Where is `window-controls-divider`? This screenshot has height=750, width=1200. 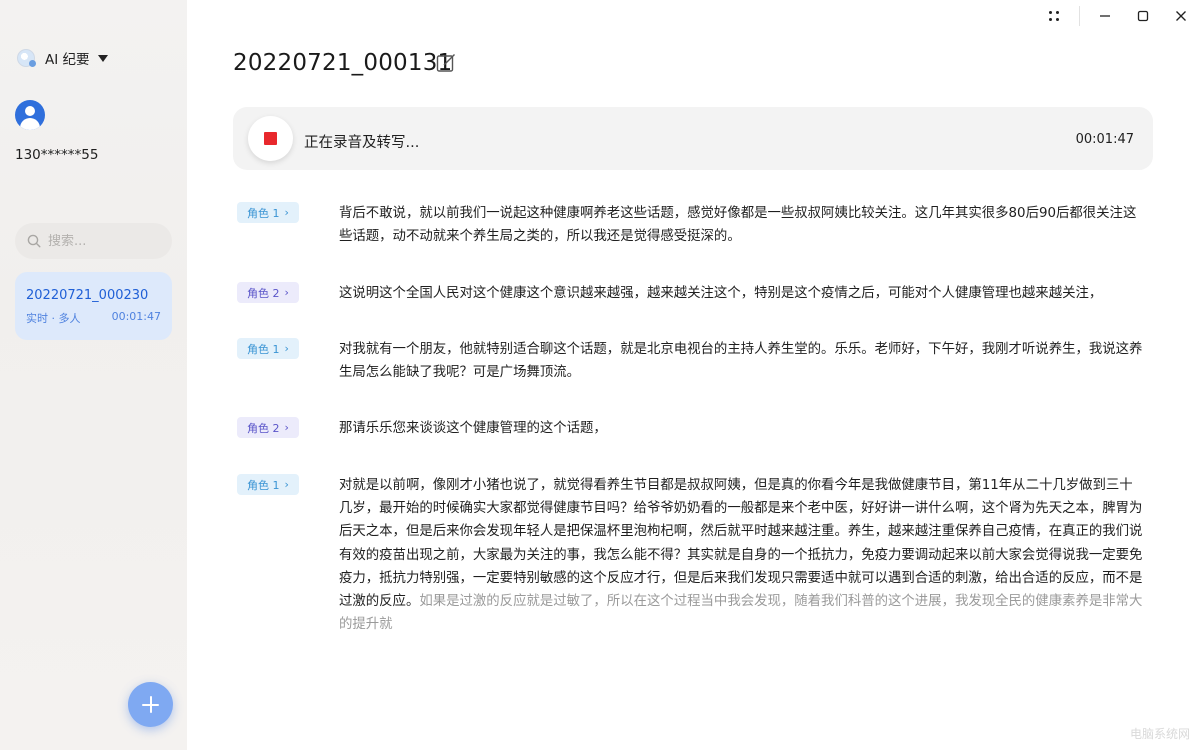 window-controls-divider is located at coordinates (1079, 16).